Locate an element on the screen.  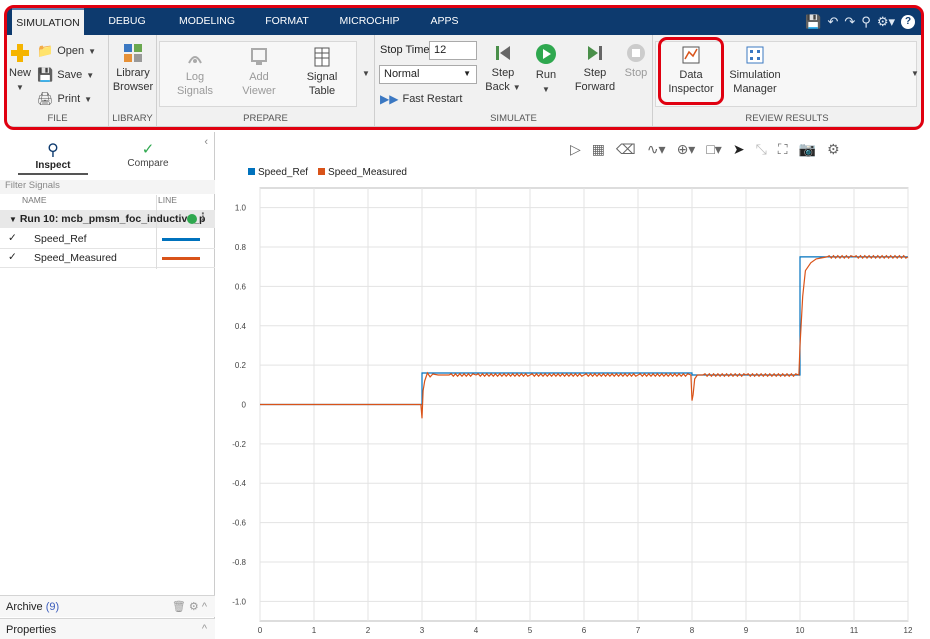
fast-restart-toggle: ▶▶ Fast Restart is located at coordinates (421, 99).